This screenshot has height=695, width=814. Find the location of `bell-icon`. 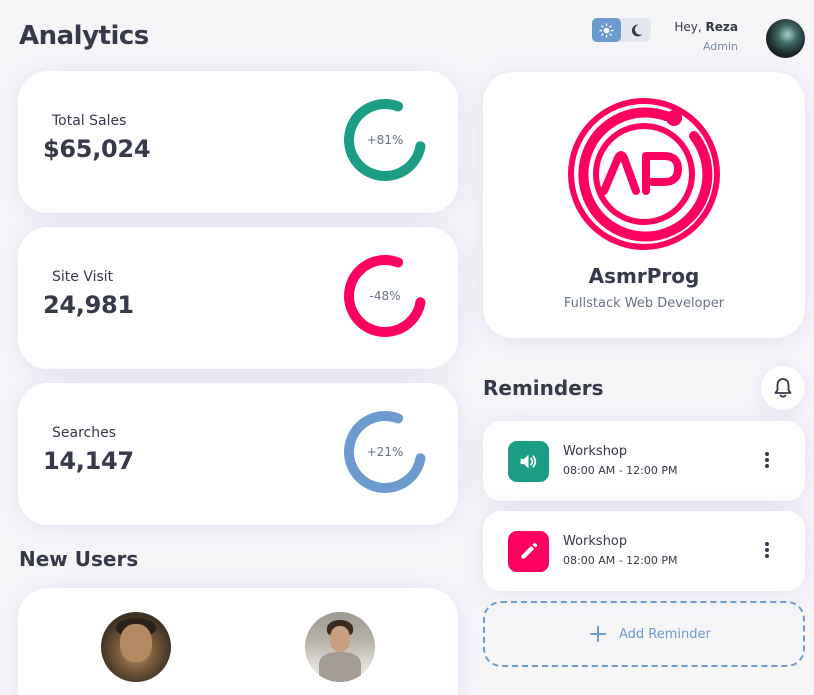

bell-icon is located at coordinates (783, 388).